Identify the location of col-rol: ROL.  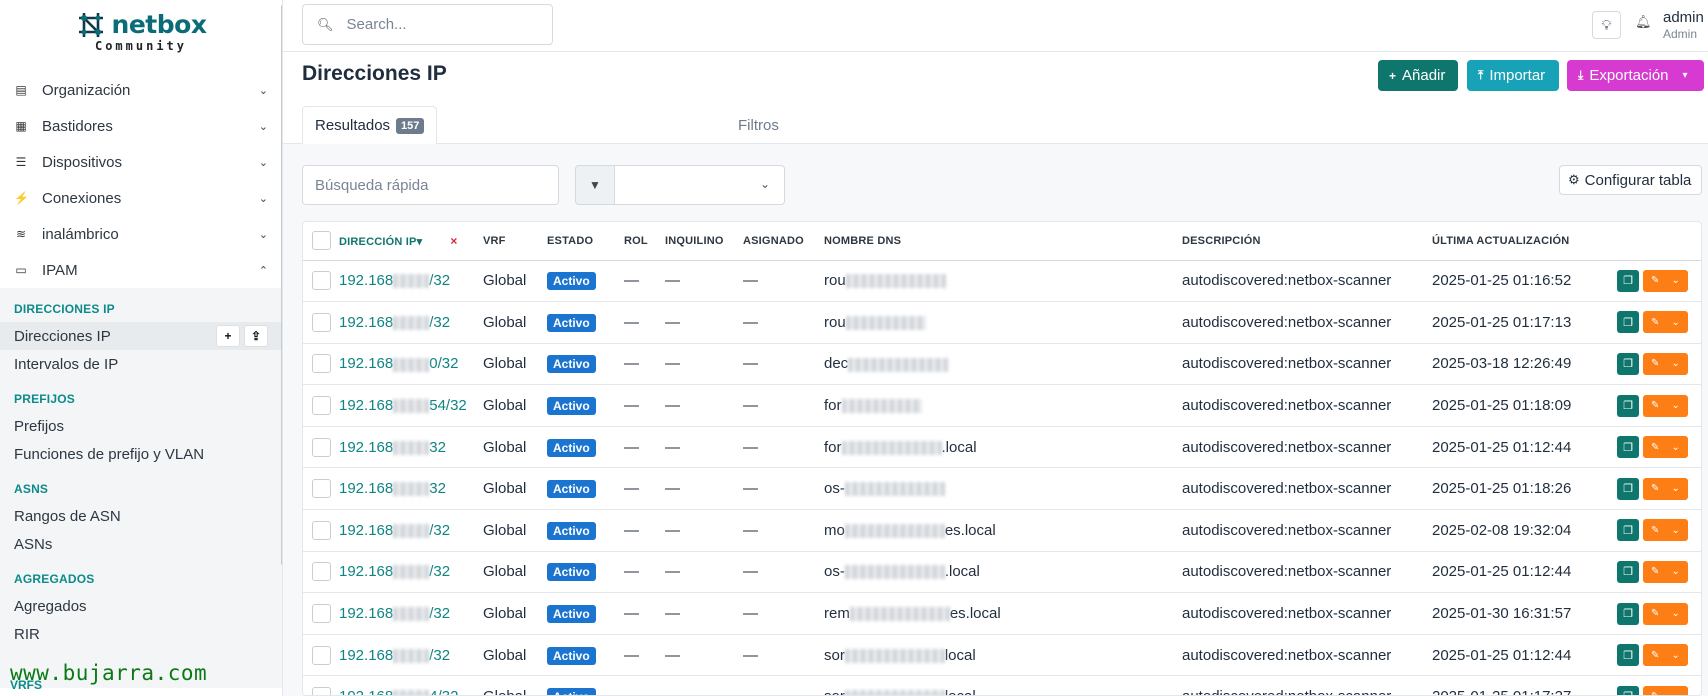
(644, 241).